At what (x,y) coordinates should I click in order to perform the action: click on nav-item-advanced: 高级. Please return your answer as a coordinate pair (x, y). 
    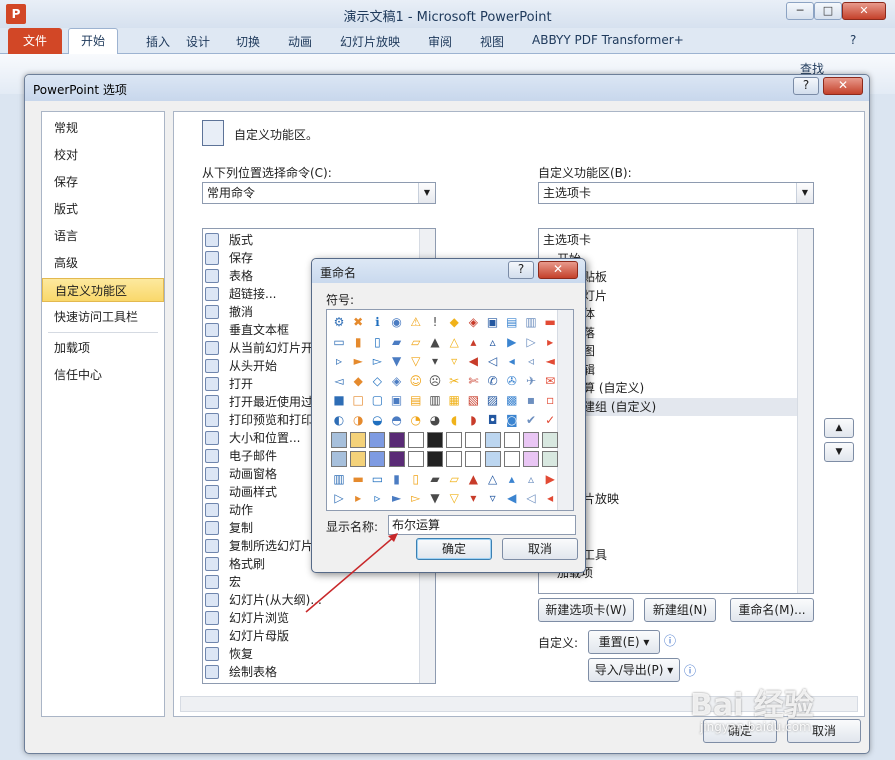
    Looking at the image, I should click on (103, 263).